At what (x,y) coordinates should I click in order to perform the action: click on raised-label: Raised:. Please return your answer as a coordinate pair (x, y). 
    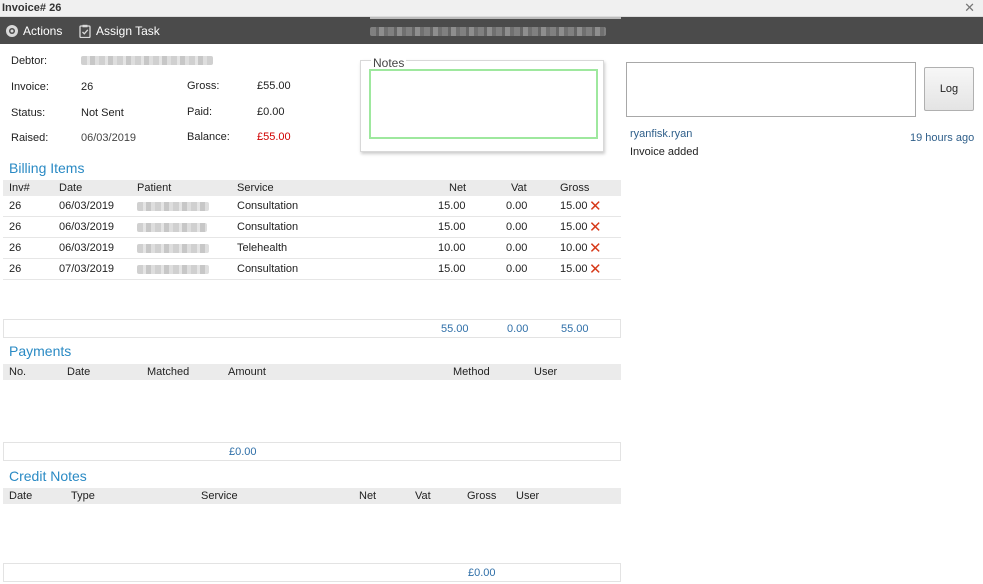
    Looking at the image, I should click on (30, 138).